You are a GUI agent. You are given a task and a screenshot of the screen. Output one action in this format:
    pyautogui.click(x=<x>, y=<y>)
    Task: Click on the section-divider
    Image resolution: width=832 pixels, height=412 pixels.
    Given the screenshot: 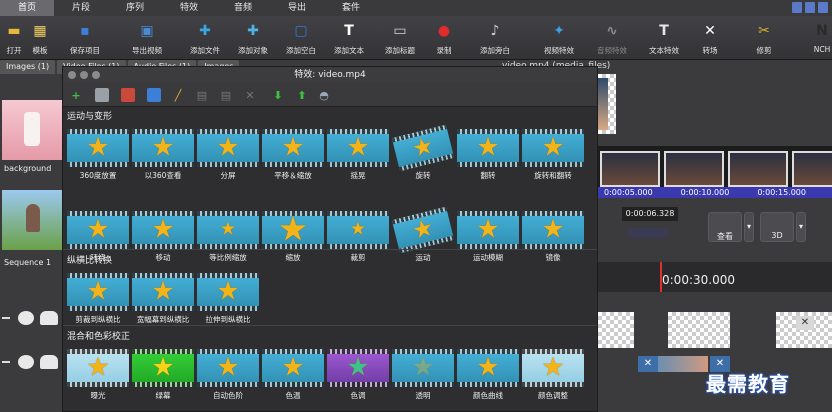 What is the action you would take?
    pyautogui.click(x=330, y=325)
    